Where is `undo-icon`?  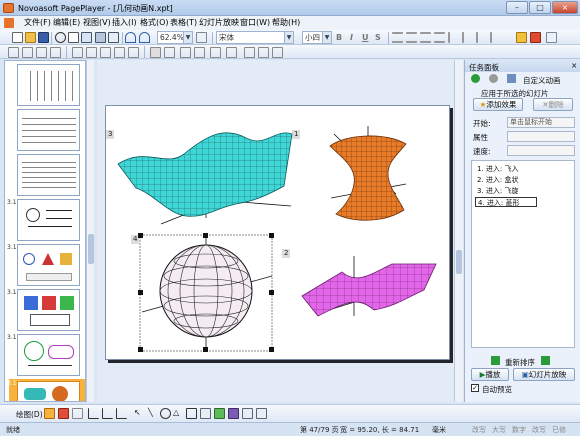 undo-icon is located at coordinates (130, 37).